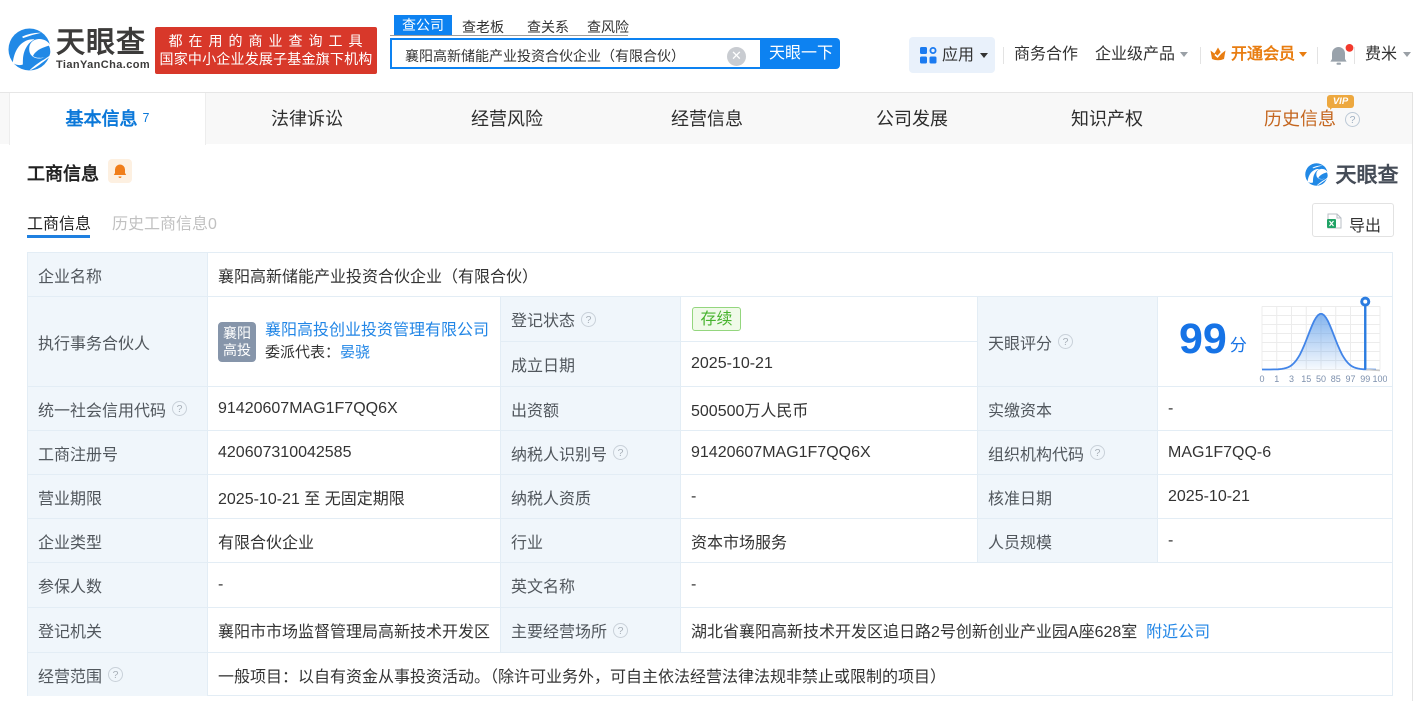 Image resolution: width=1419 pixels, height=701 pixels. What do you see at coordinates (1306, 378) in the screenshot?
I see `svg-text: 15` at bounding box center [1306, 378].